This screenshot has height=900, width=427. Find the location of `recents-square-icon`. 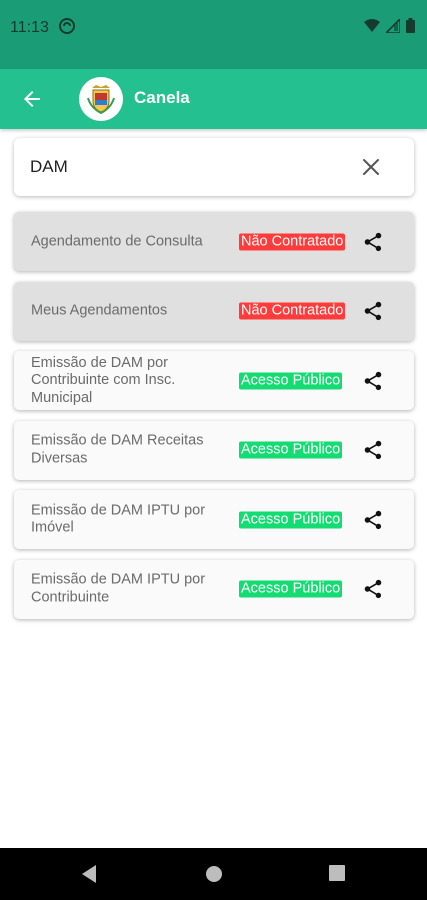

recents-square-icon is located at coordinates (337, 873).